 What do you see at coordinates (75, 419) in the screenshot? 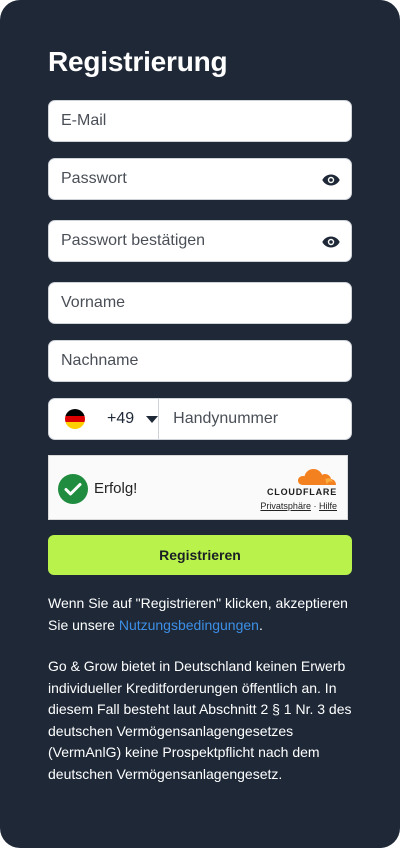
I see `germany-flag-icon` at bounding box center [75, 419].